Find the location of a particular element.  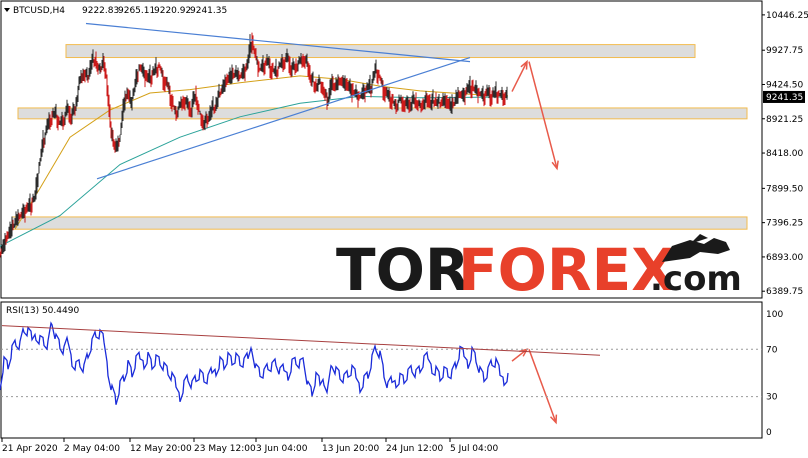

watermark-tor: TOR is located at coordinates (403, 270).